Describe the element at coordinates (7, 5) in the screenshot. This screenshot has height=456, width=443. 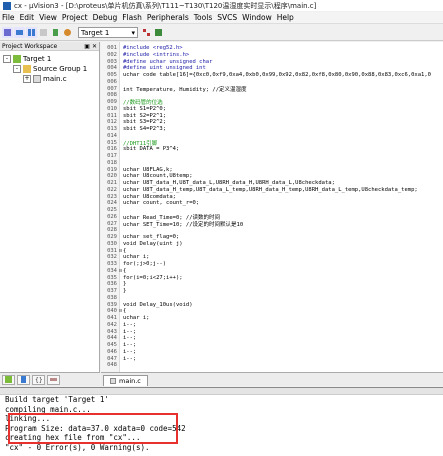
I see `uvision-app-icon` at that location.